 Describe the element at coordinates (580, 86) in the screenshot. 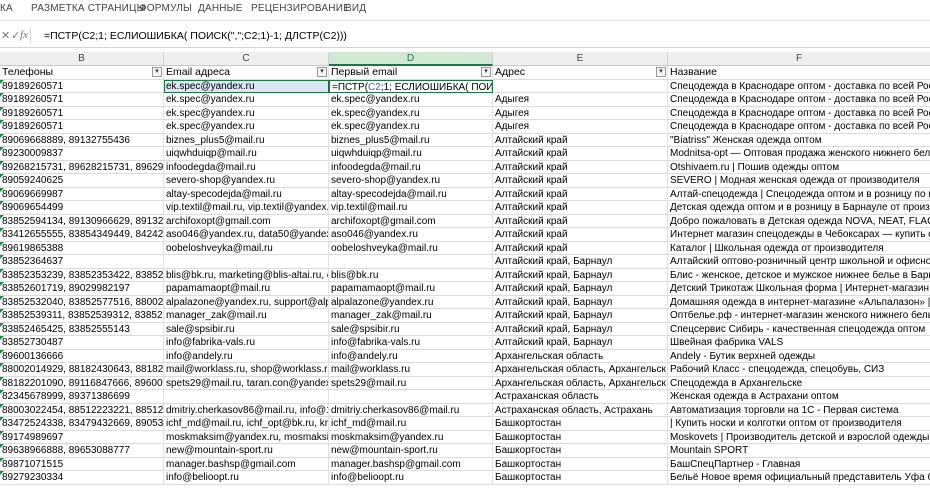

I see `address-cell` at that location.